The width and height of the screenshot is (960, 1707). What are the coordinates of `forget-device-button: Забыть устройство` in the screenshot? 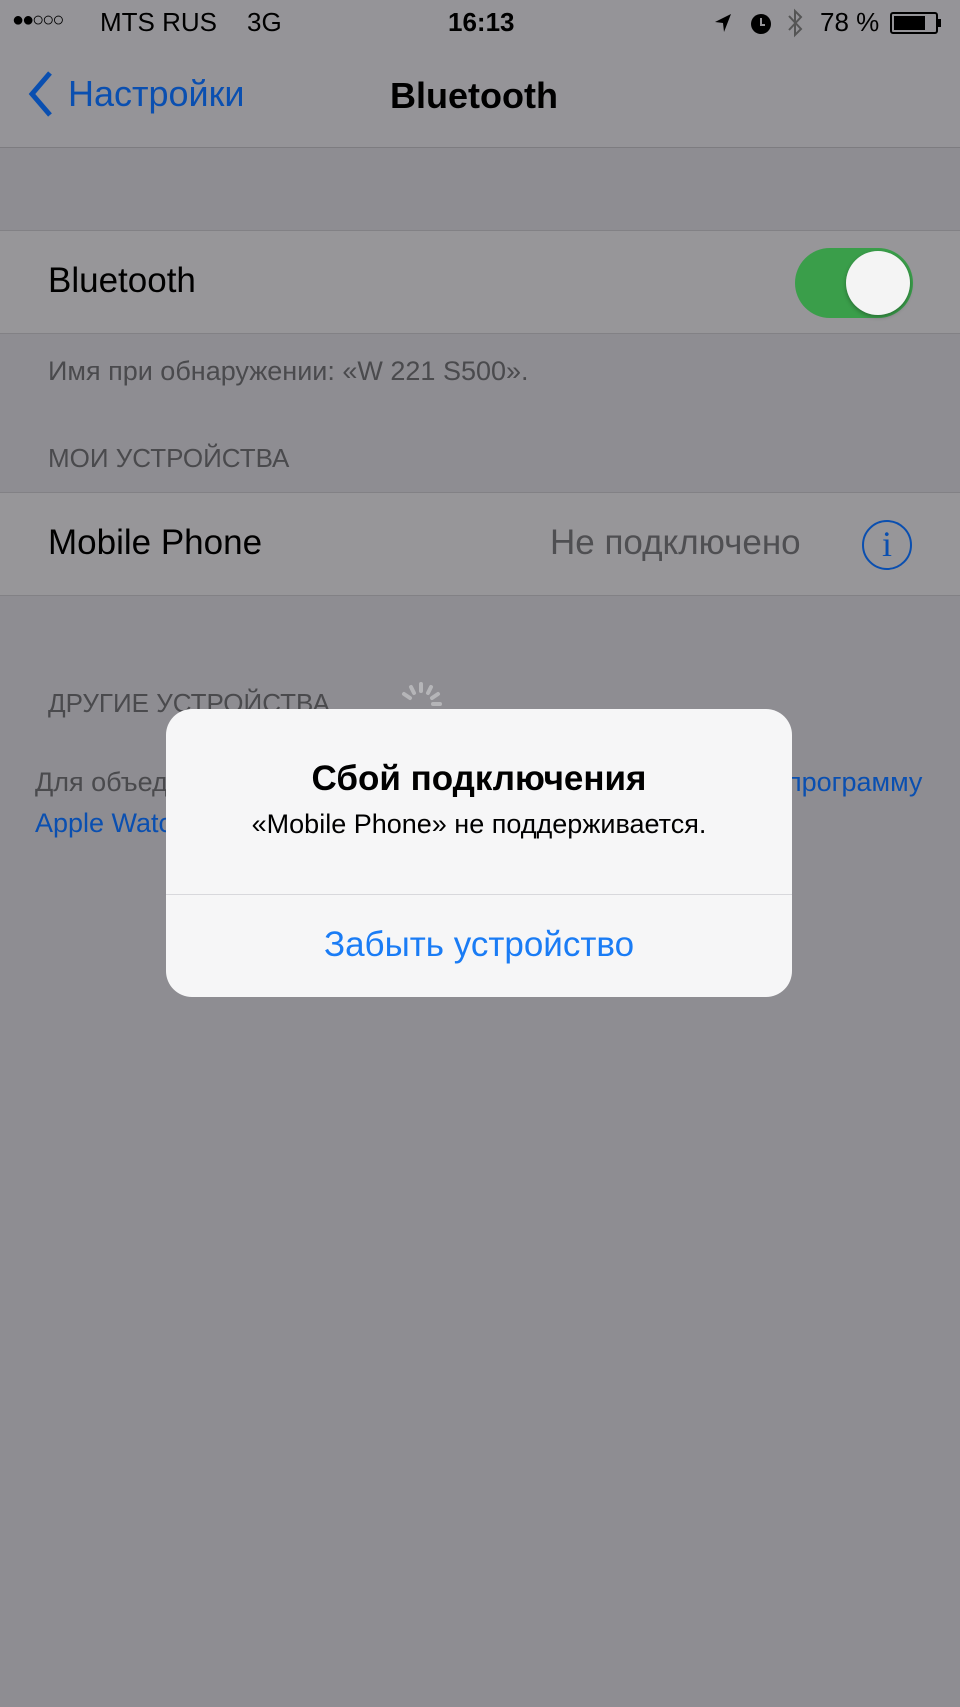 It's located at (479, 945).